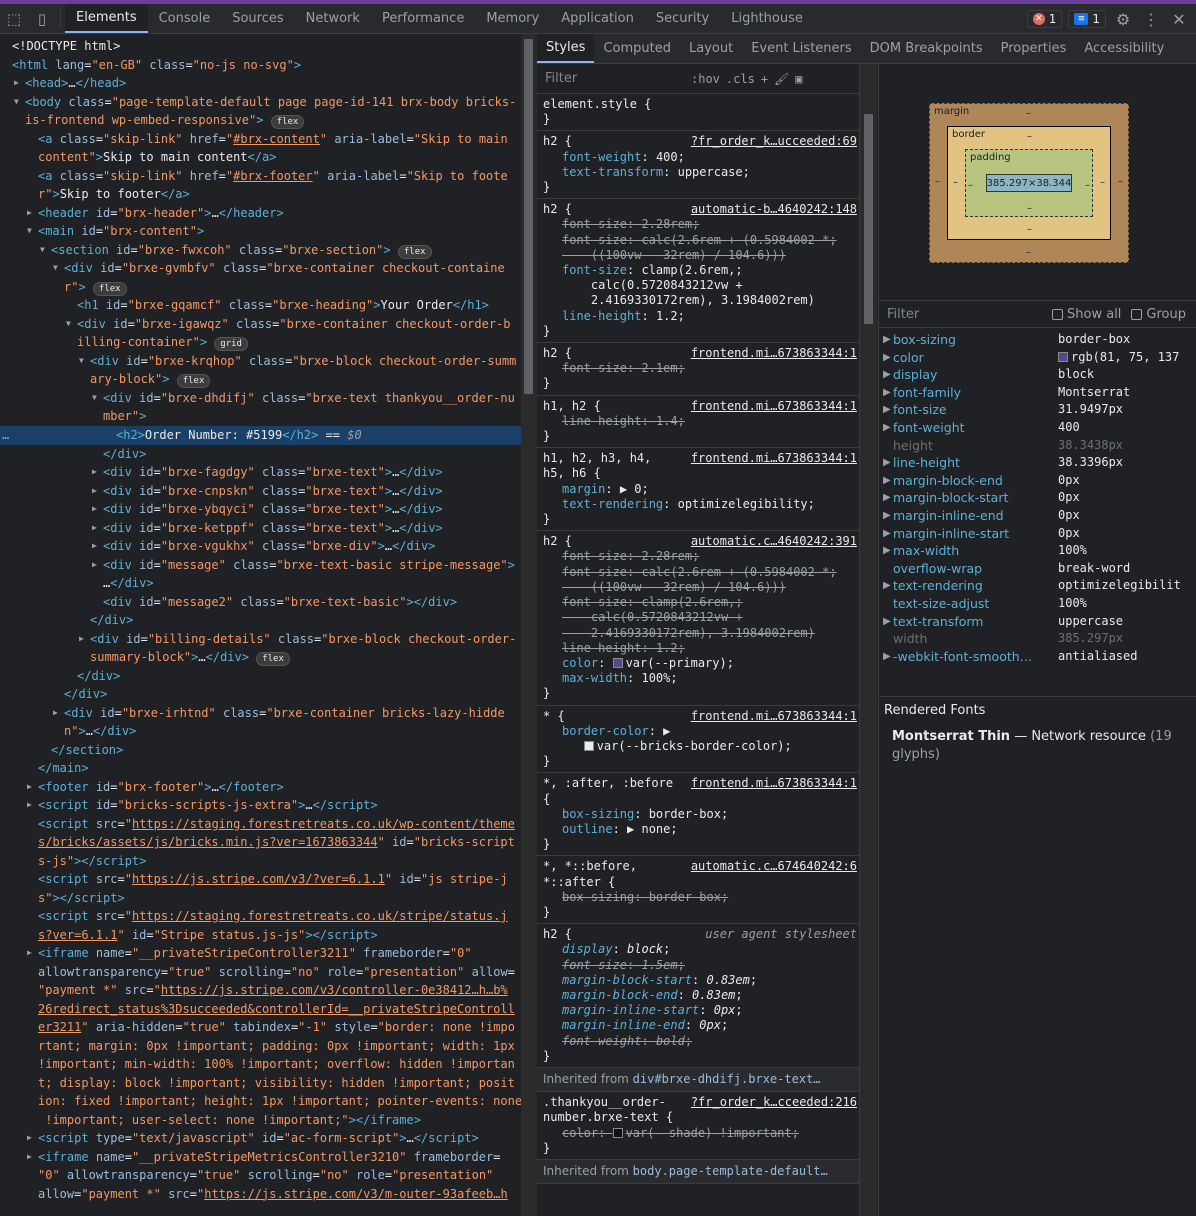 The image size is (1196, 1216). I want to click on dom-node: <html lang="en-GB" class="no-js no-svg">, so click(260, 65).